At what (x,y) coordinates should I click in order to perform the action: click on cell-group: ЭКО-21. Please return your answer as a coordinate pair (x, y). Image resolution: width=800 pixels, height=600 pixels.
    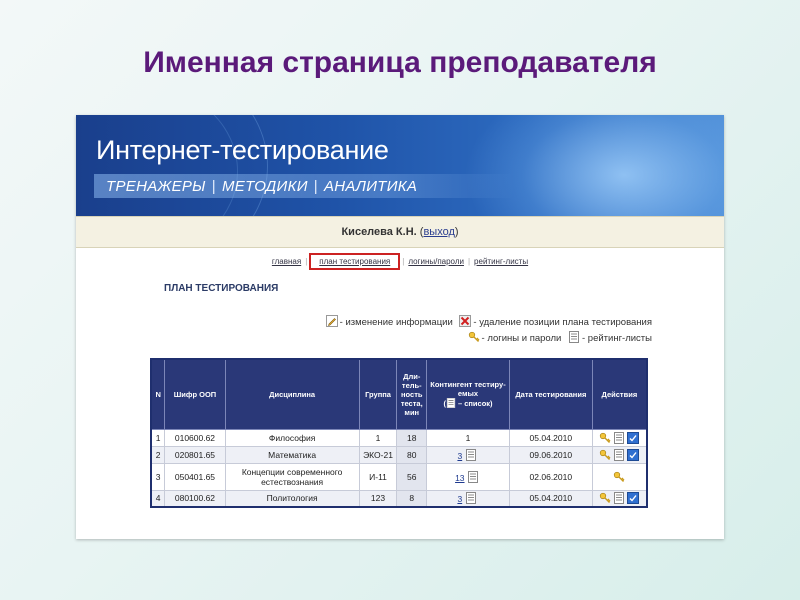
    Looking at the image, I should click on (378, 454).